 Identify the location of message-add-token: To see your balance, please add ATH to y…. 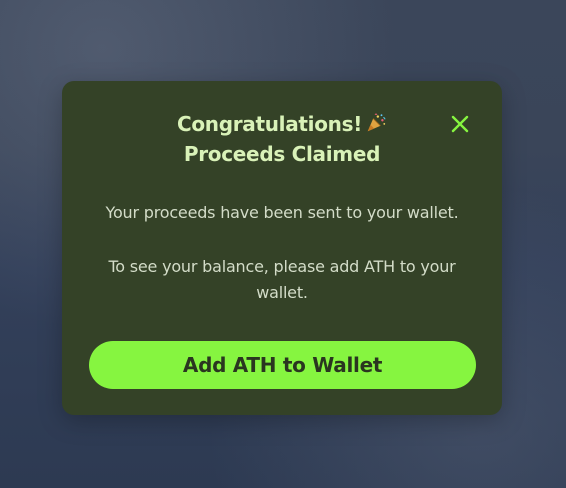
(282, 279).